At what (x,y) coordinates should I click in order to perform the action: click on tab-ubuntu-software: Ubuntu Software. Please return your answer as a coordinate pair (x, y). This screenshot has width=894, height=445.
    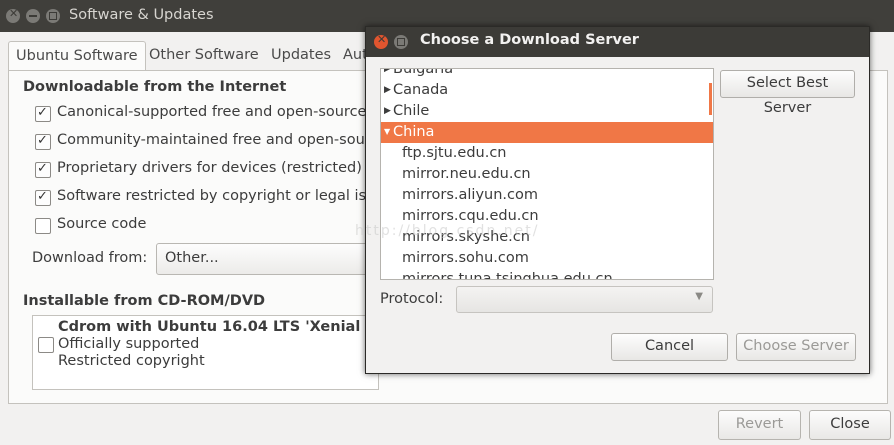
    Looking at the image, I should click on (77, 56).